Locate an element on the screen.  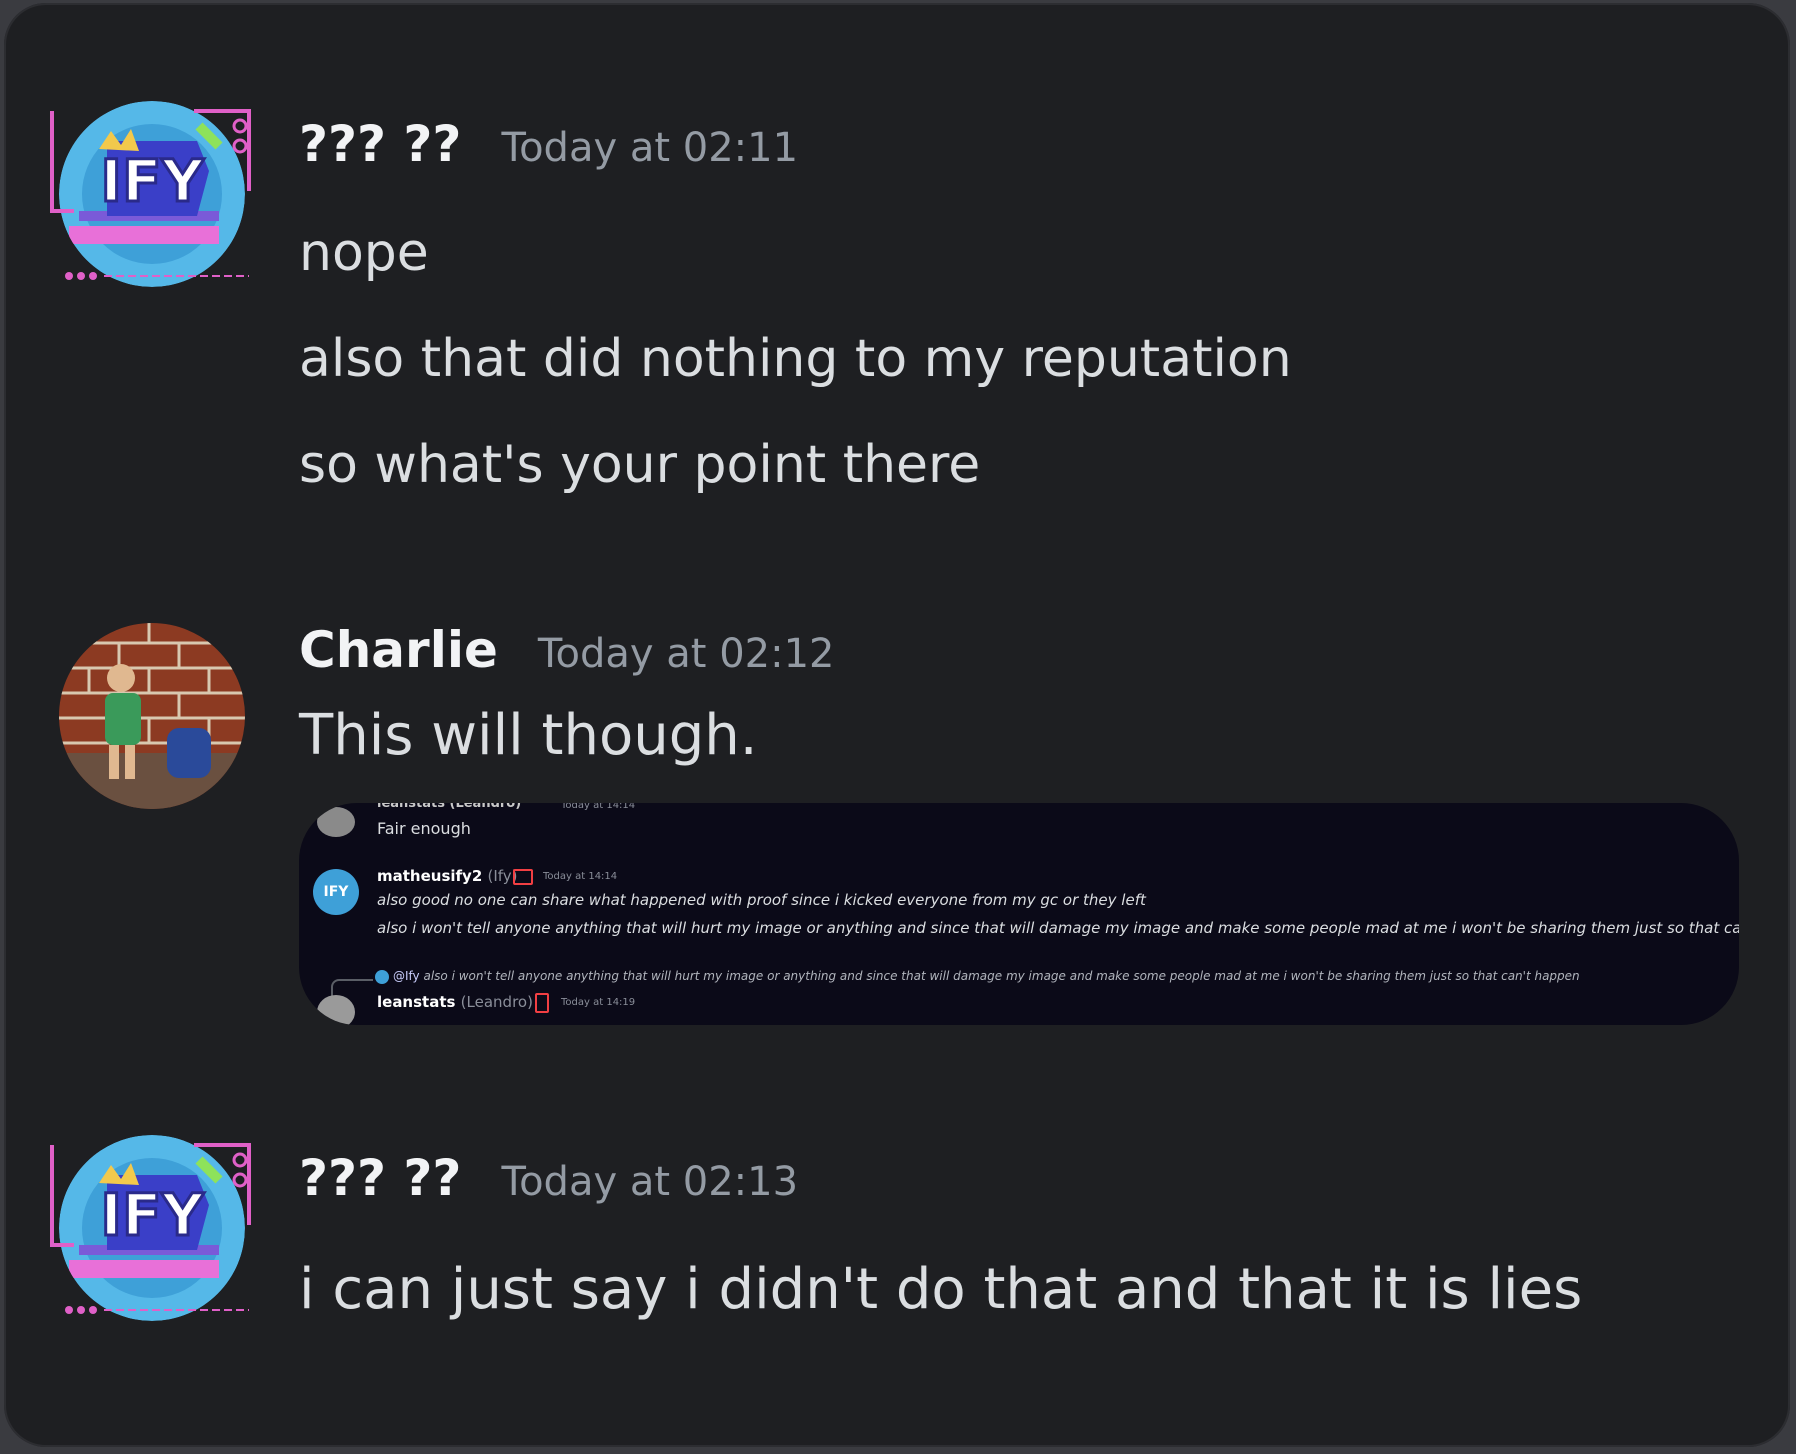
message-text: This will though. is located at coordinates (528, 735).